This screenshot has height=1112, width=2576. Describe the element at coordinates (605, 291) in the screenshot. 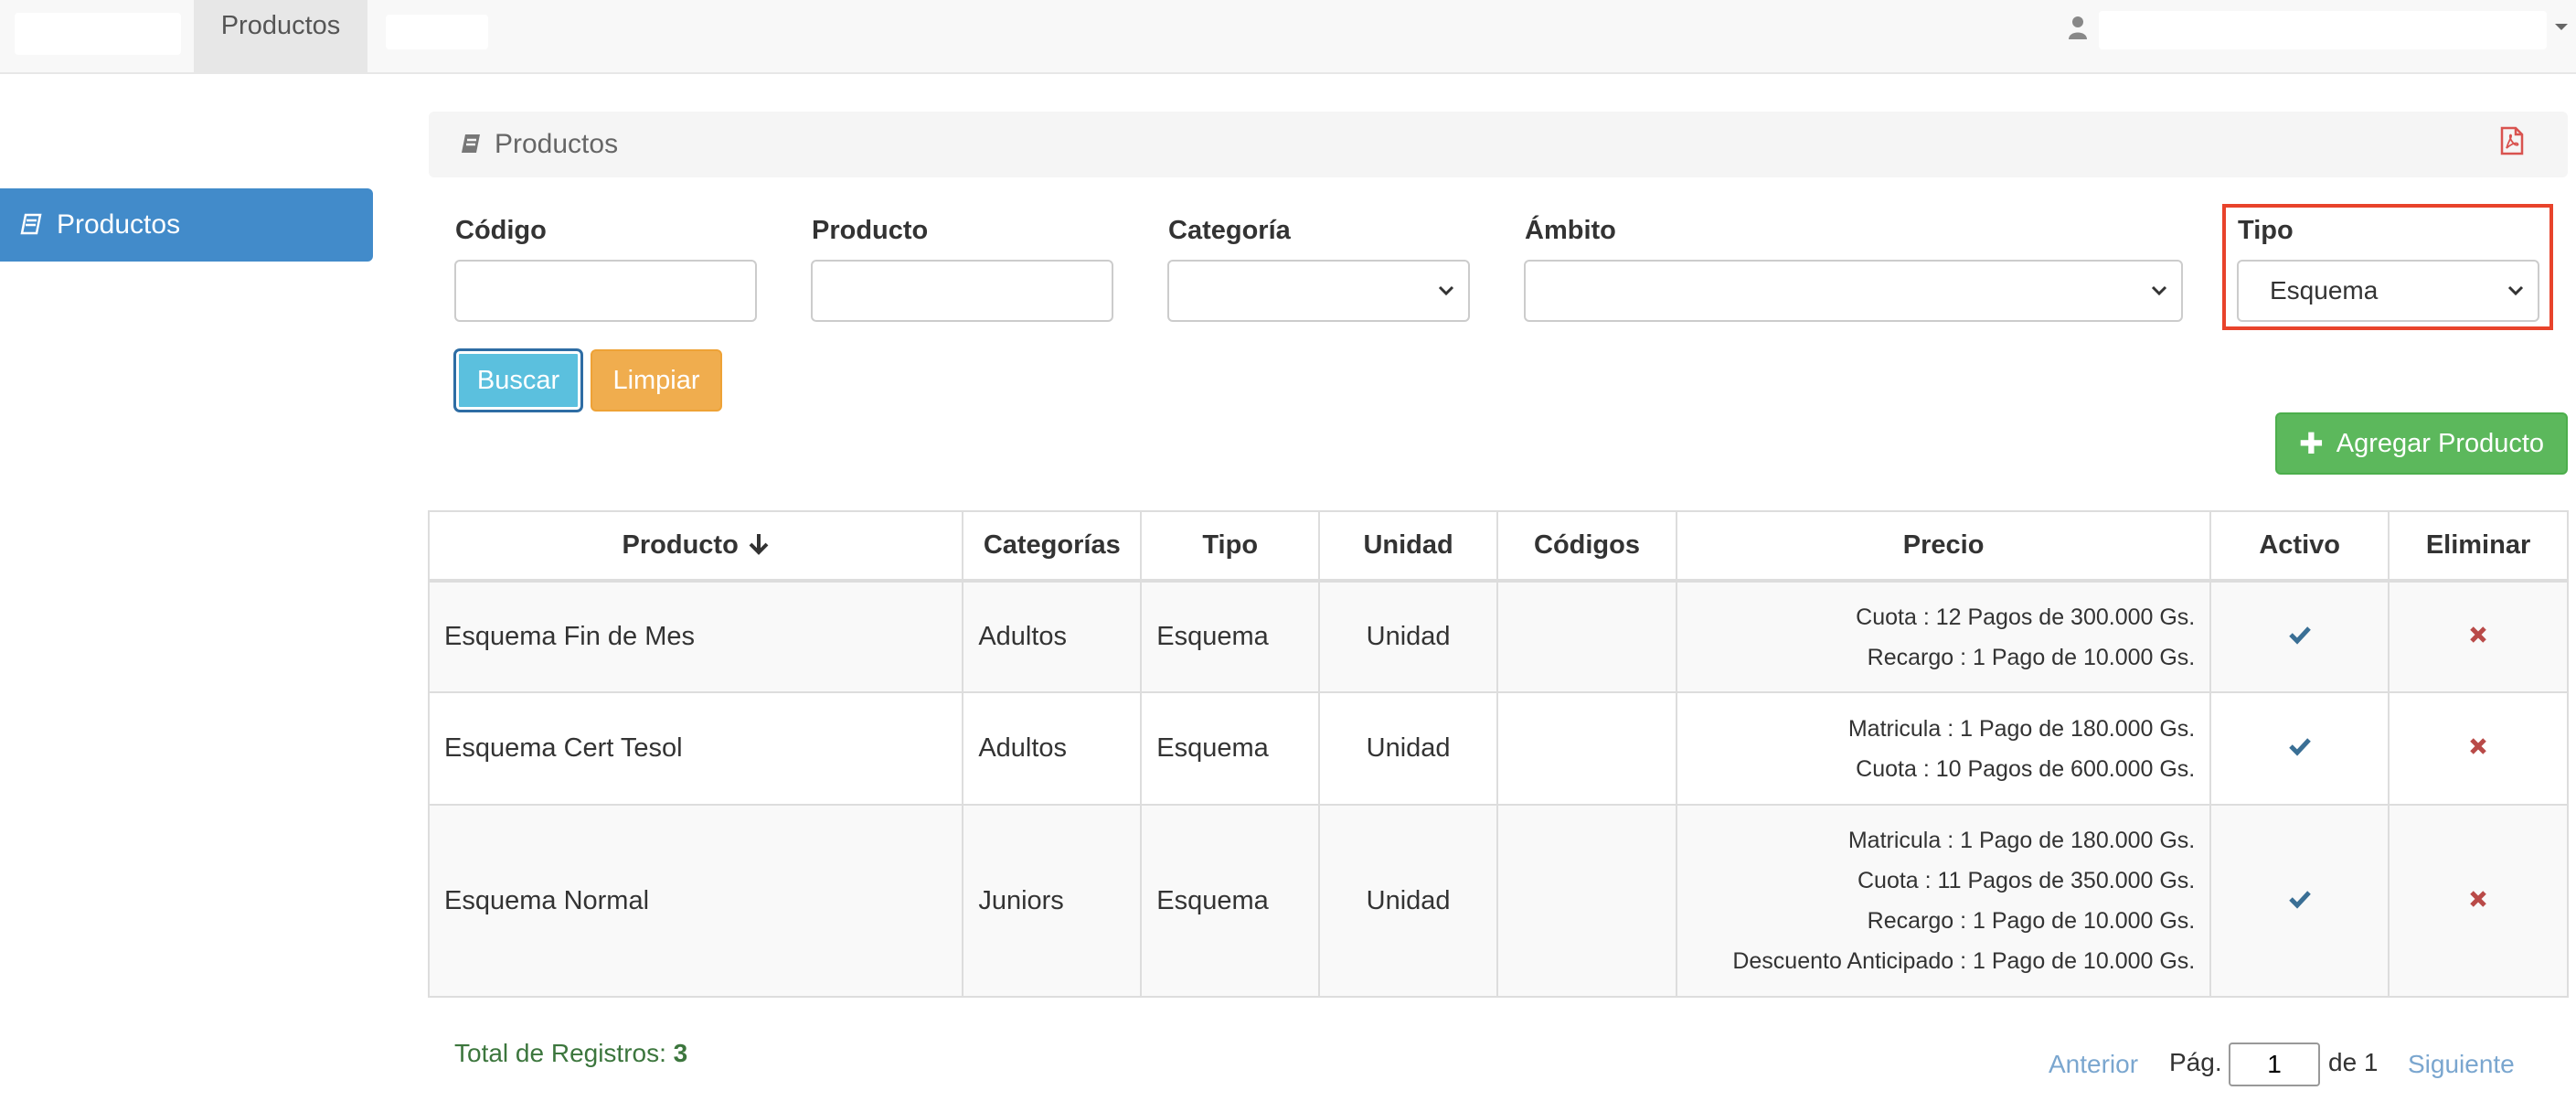

I see `codigo-input` at that location.